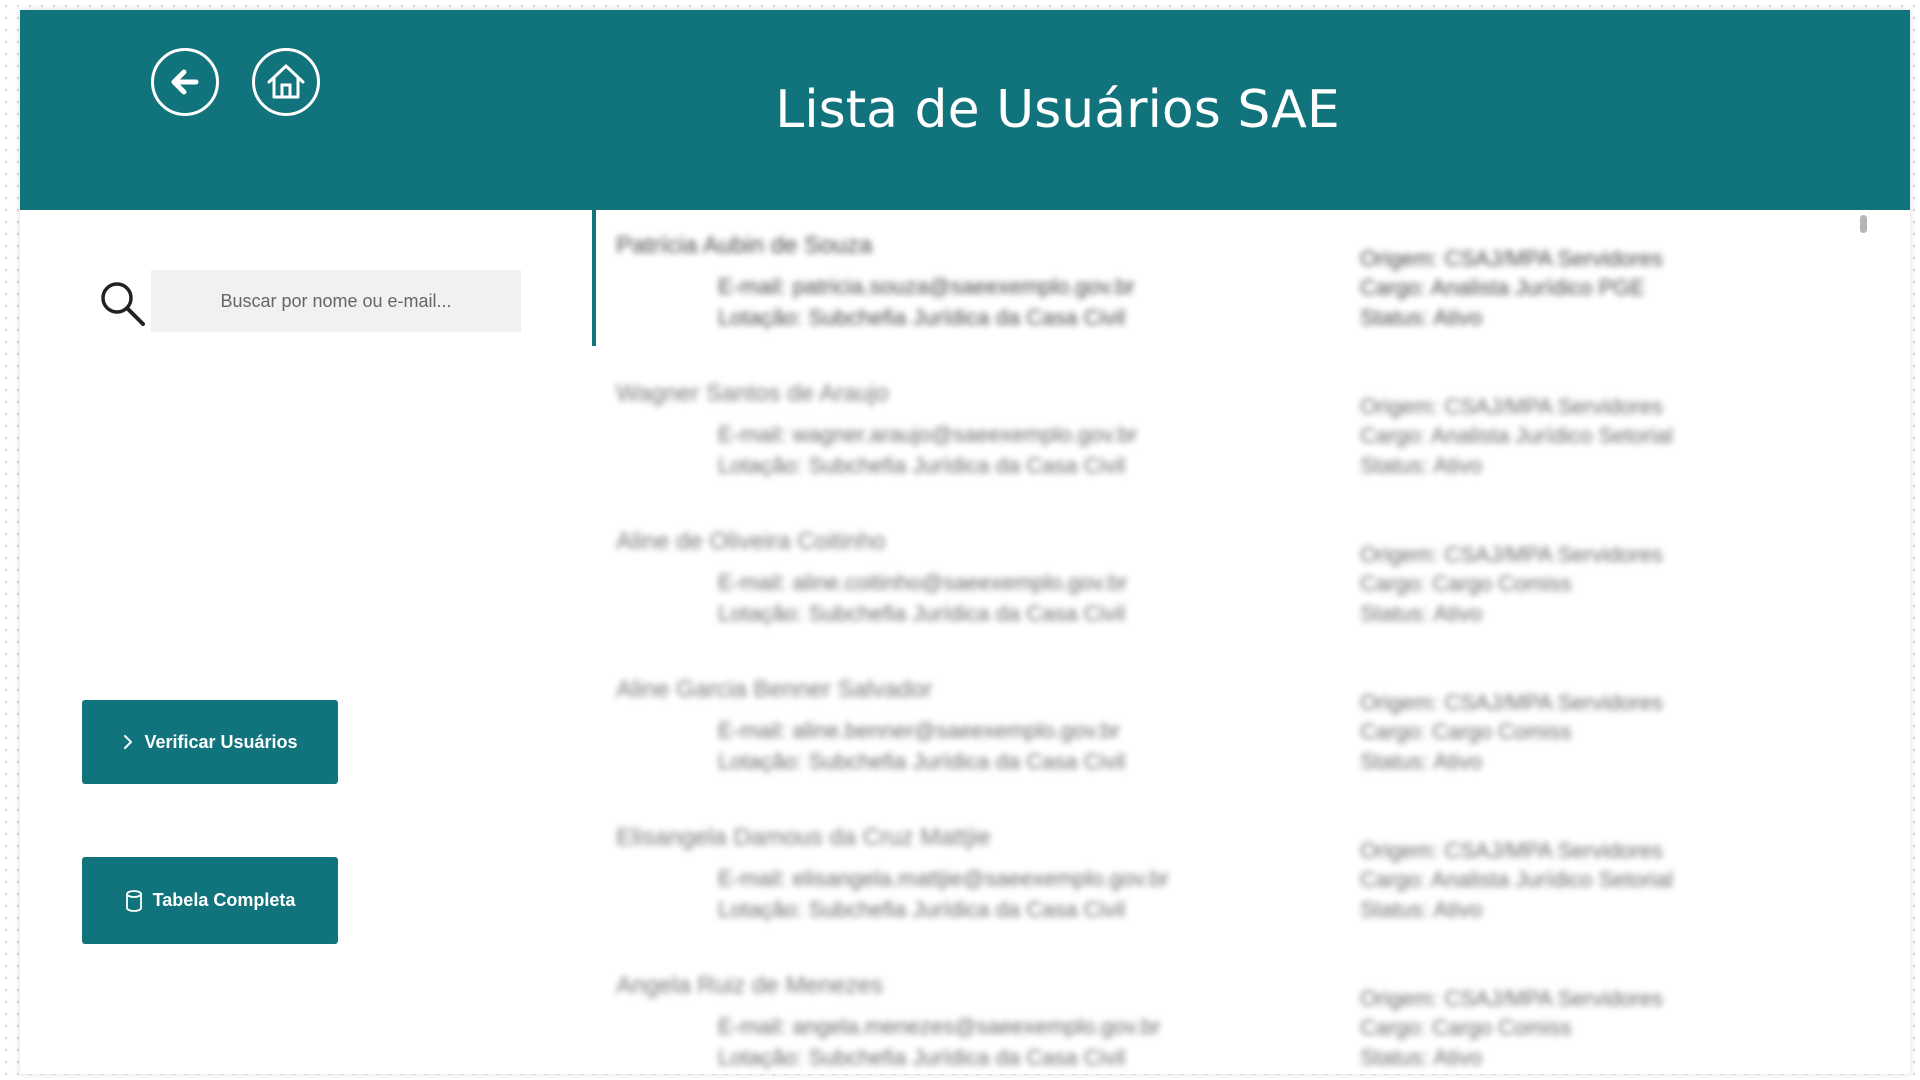  What do you see at coordinates (926, 286) in the screenshot?
I see `user-email: E-mail: patricia.souza@saeexemplo.gov.br` at bounding box center [926, 286].